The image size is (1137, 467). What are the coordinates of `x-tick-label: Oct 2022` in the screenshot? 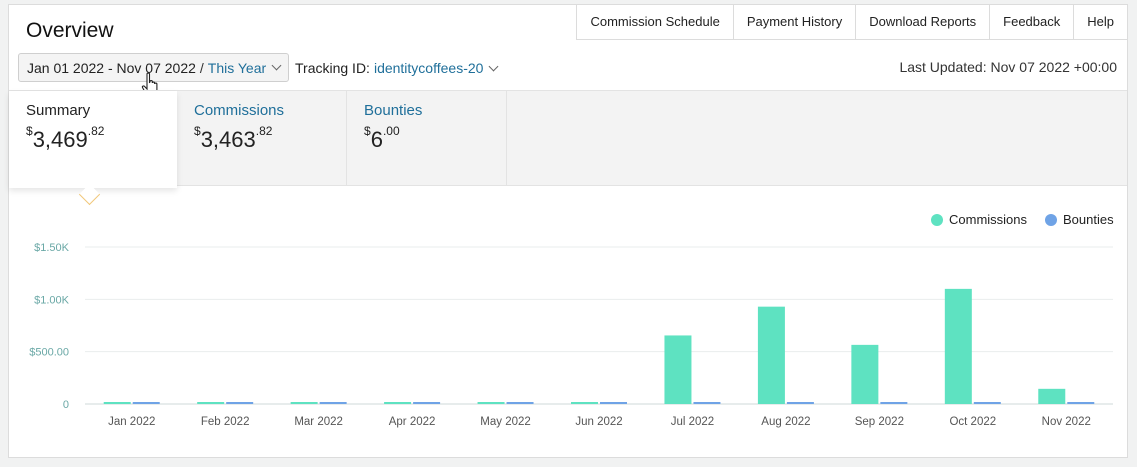 It's located at (972, 422).